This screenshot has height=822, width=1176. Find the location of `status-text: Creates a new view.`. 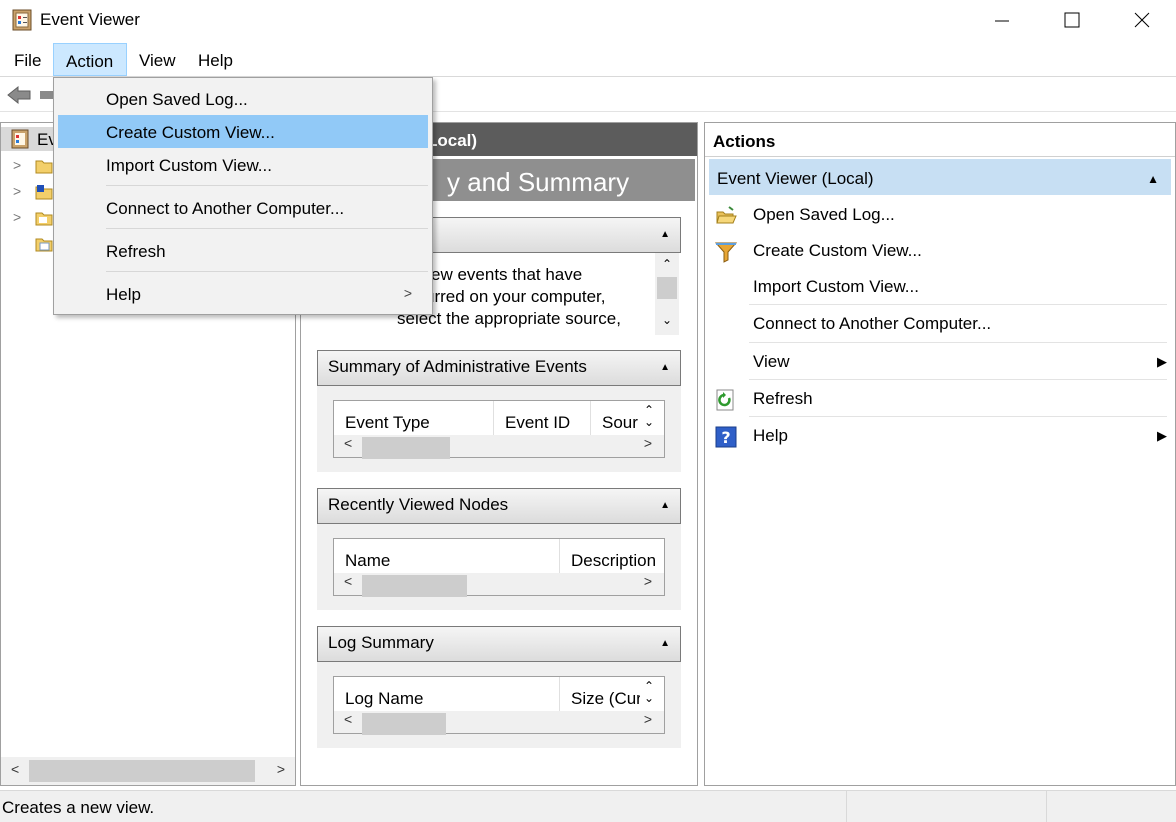

status-text: Creates a new view. is located at coordinates (78, 807).